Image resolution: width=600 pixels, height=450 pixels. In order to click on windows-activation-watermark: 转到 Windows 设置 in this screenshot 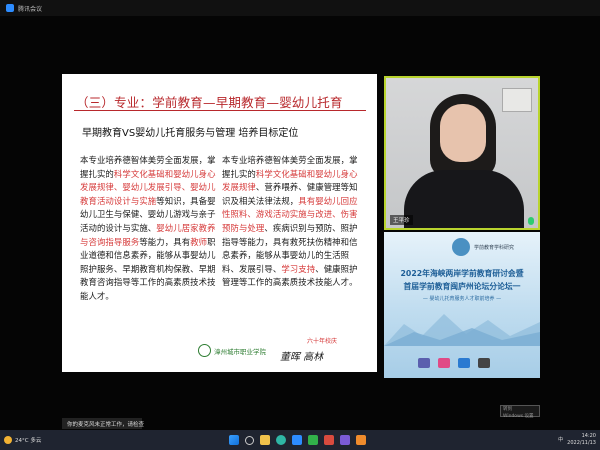, I will do `click(520, 412)`.